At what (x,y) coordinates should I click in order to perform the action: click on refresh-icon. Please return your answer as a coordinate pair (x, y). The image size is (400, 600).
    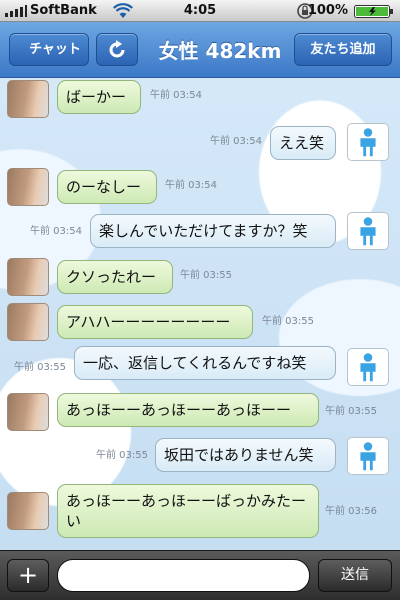
    Looking at the image, I should click on (117, 49).